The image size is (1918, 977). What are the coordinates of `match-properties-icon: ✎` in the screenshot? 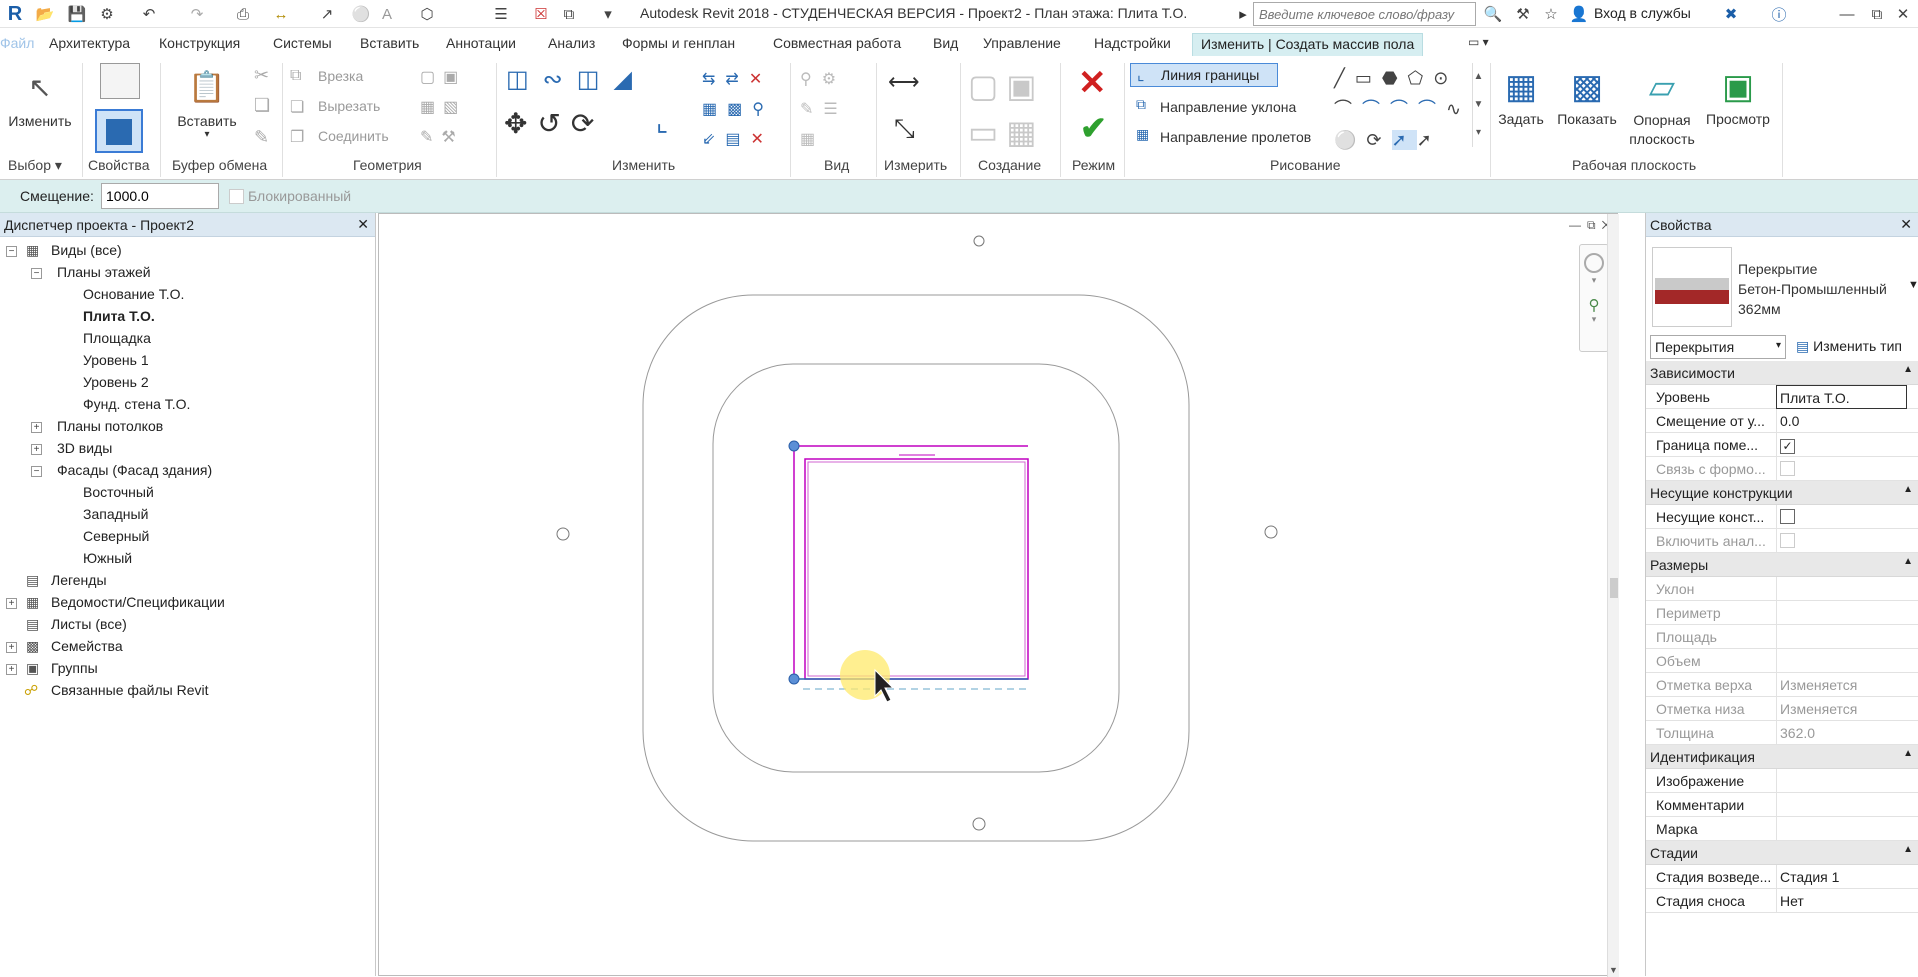 It's located at (261, 137).